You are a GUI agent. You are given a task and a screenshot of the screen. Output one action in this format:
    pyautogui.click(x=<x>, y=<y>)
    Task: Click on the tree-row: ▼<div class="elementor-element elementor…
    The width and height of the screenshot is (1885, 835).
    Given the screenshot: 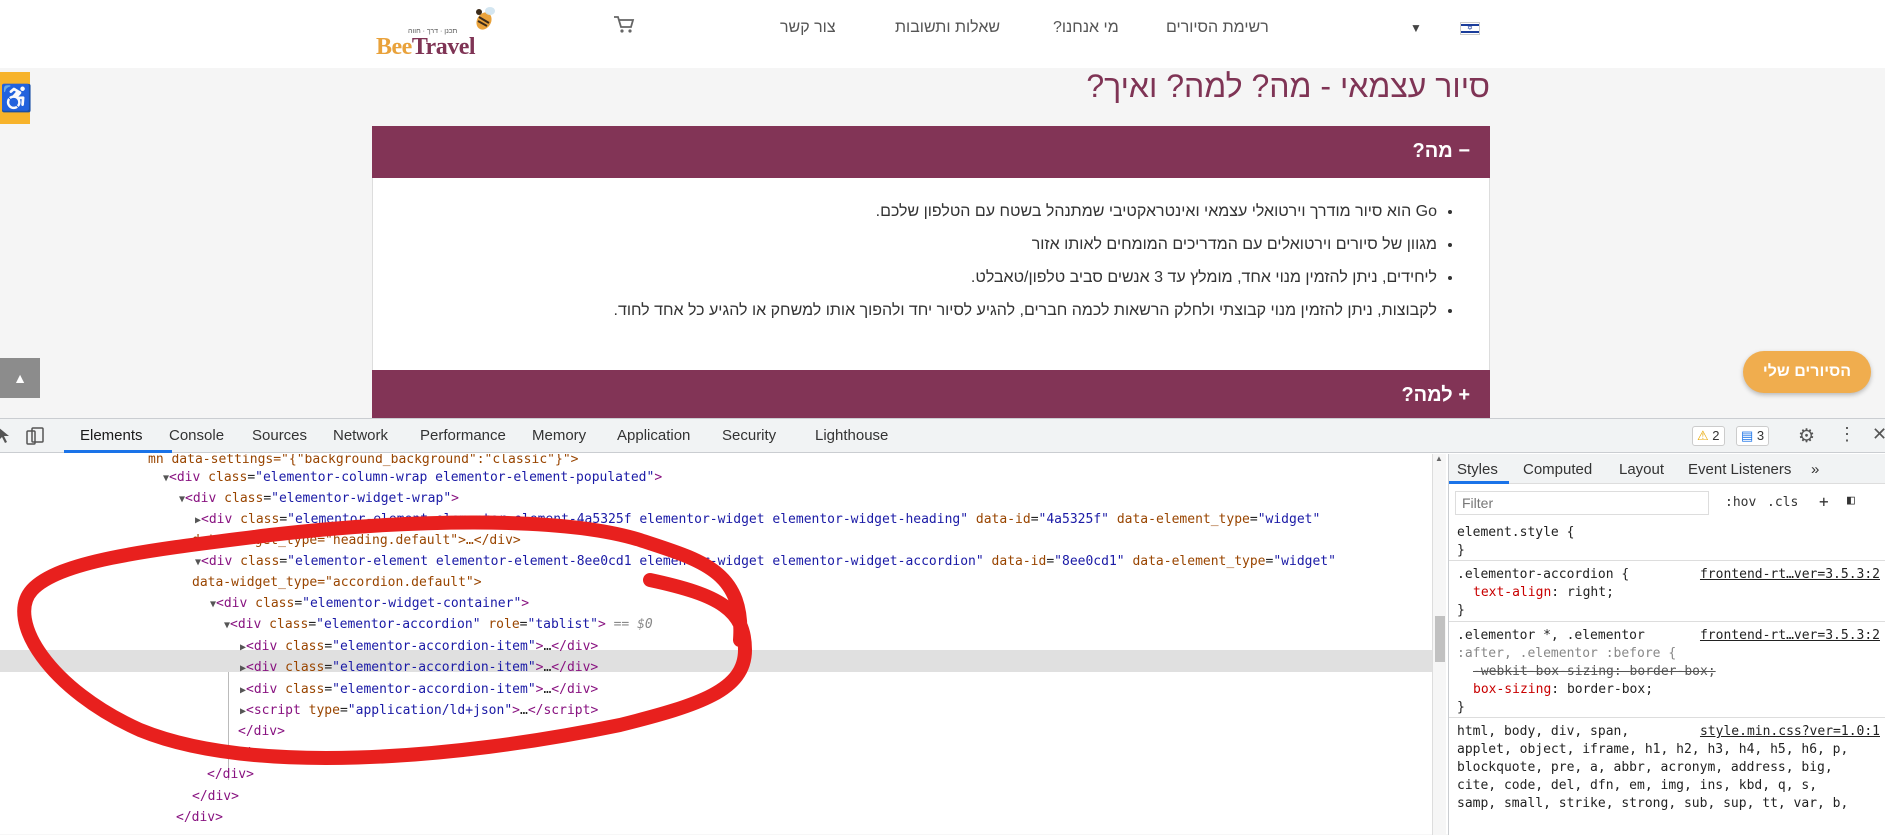 What is the action you would take?
    pyautogui.click(x=765, y=562)
    